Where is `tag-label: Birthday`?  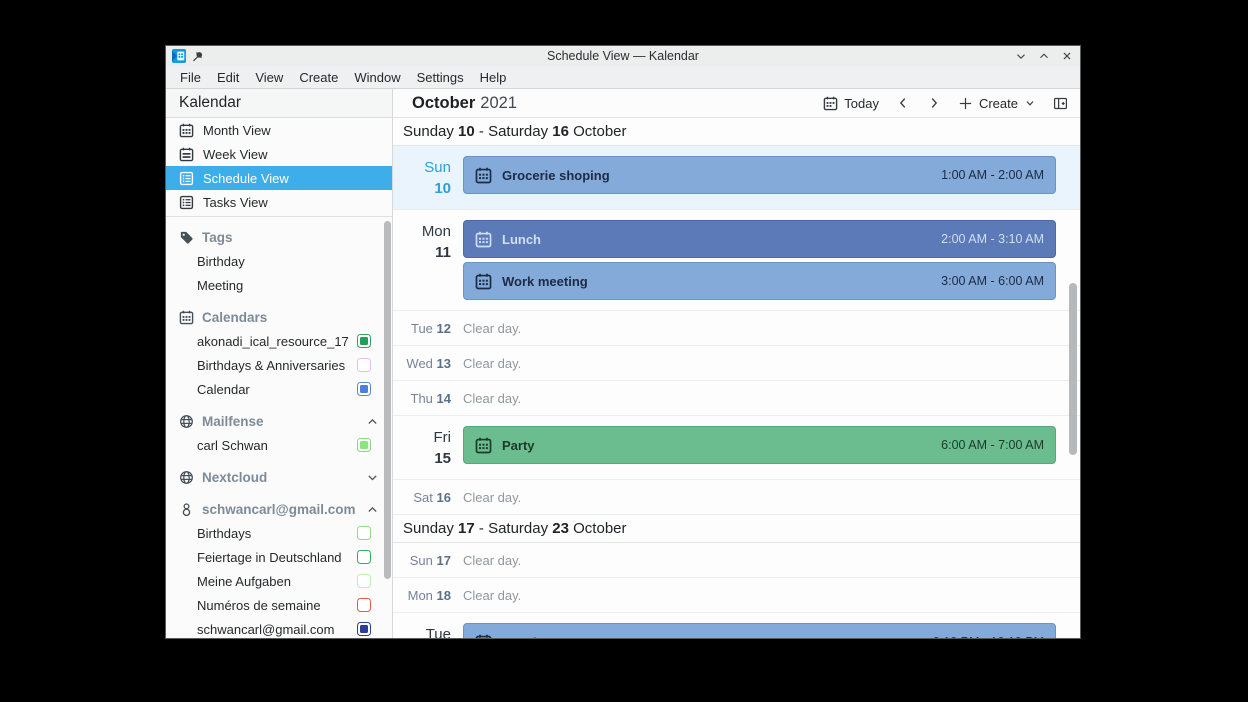
tag-label: Birthday is located at coordinates (221, 261).